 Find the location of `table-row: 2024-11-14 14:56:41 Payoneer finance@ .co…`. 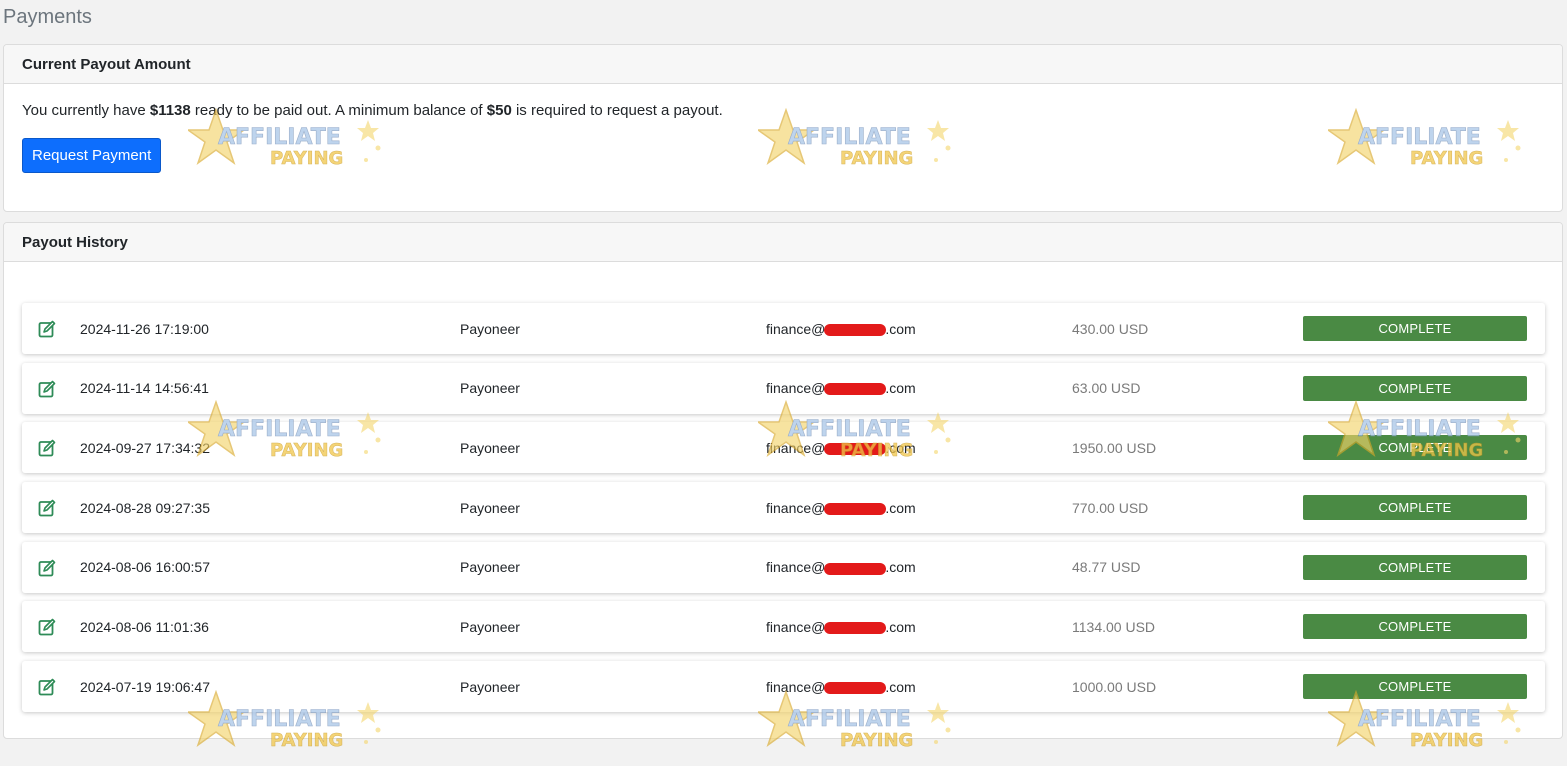

table-row: 2024-11-14 14:56:41 Payoneer finance@ .co… is located at coordinates (783, 388).